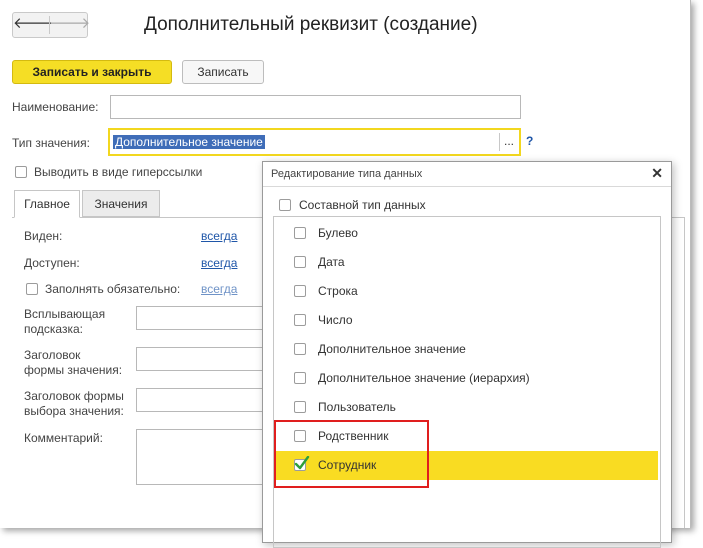 This screenshot has width=703, height=548. What do you see at coordinates (466, 262) in the screenshot?
I see `type-item-date: Дата` at bounding box center [466, 262].